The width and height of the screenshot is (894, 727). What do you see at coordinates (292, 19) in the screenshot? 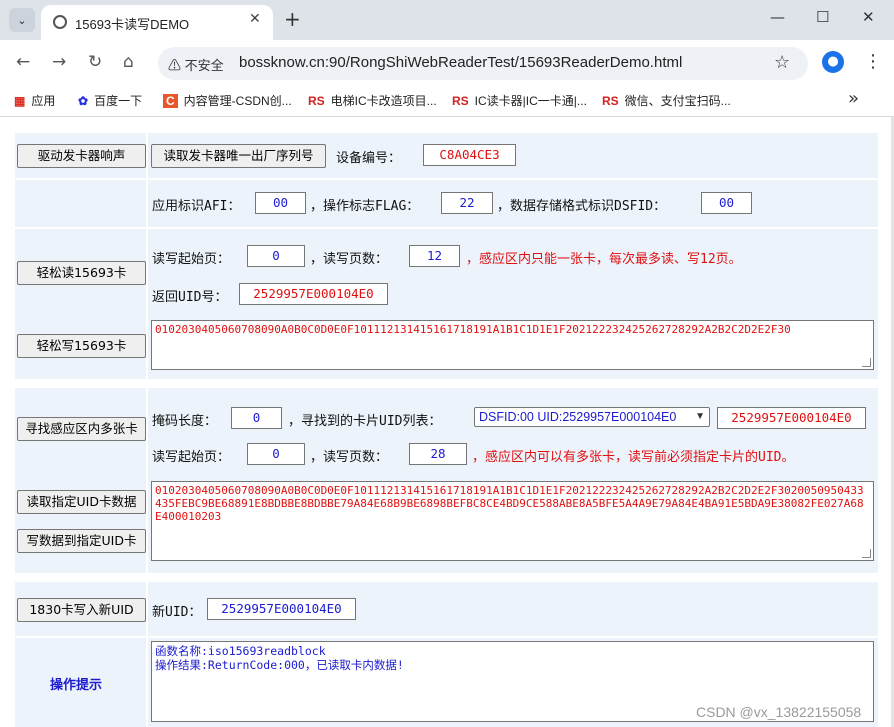
I see `new-tab-icon: +` at bounding box center [292, 19].